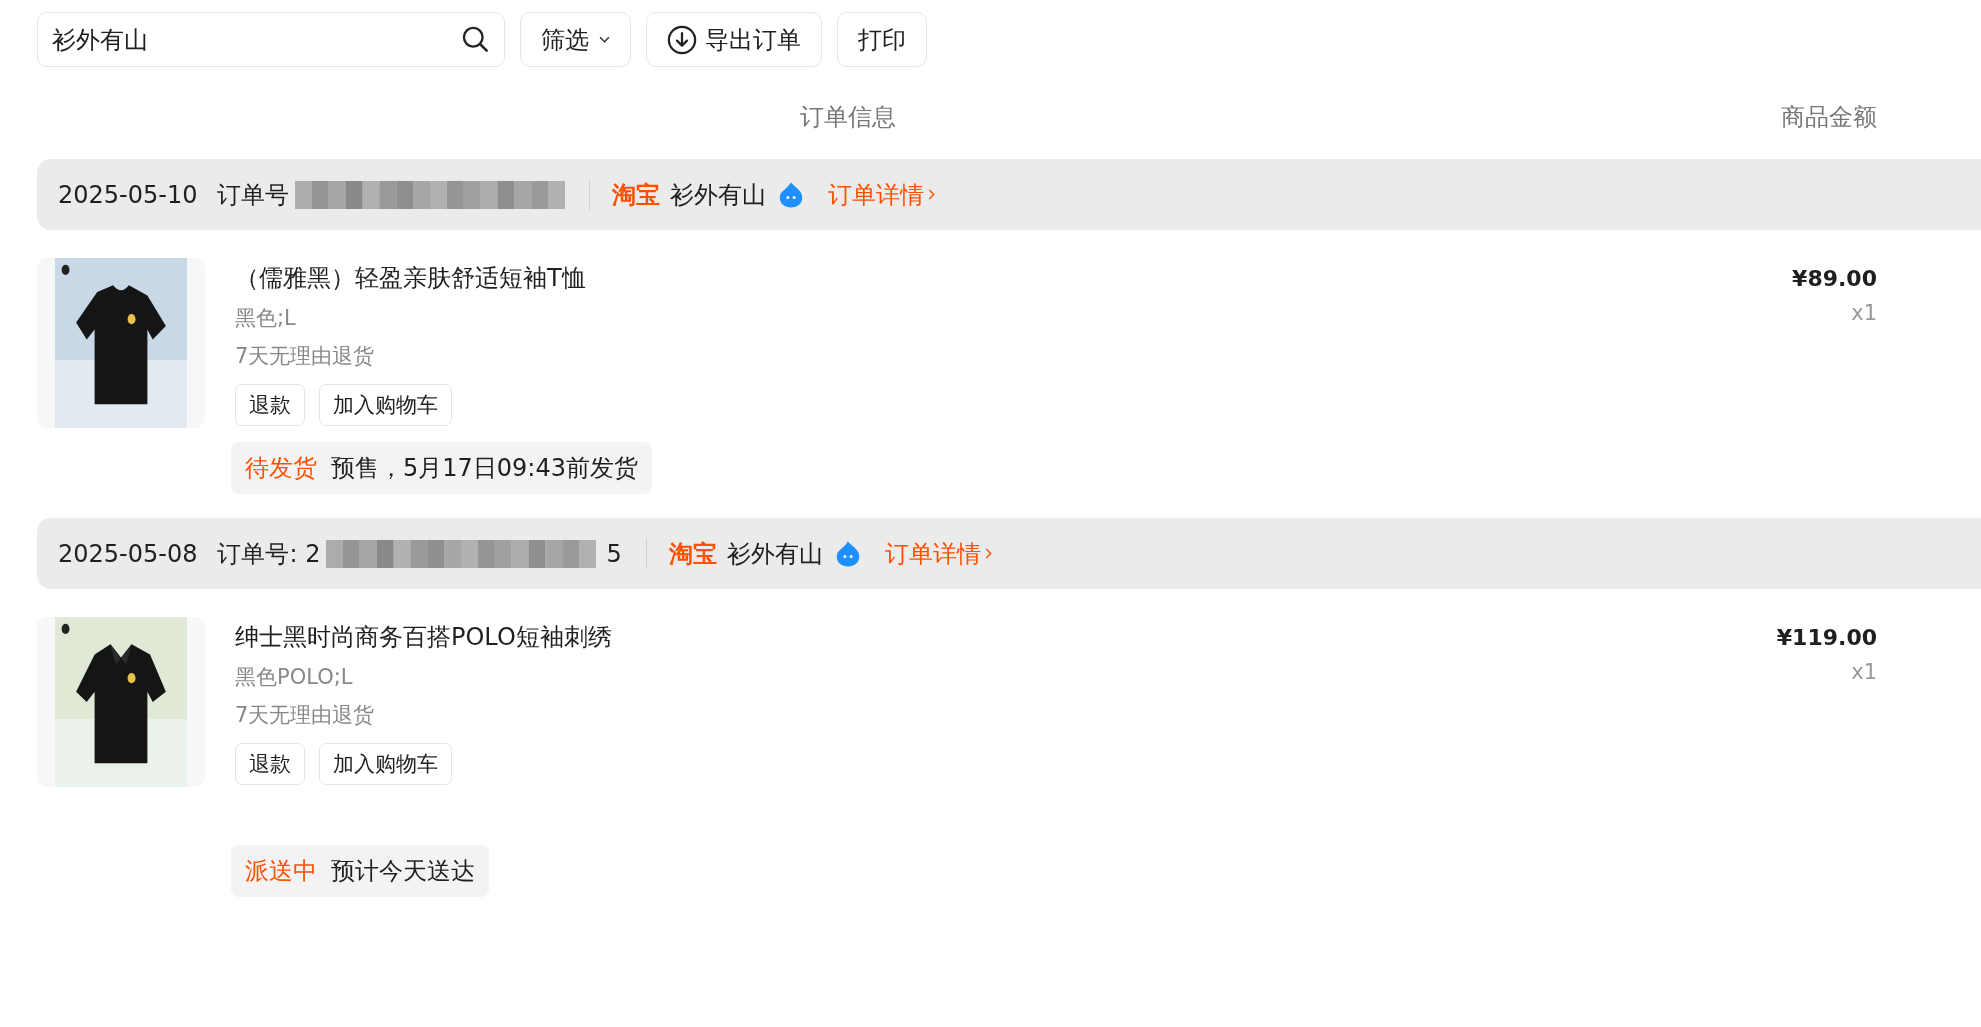 Image resolution: width=1981 pixels, height=1027 pixels. What do you see at coordinates (1014, 278) in the screenshot?
I see `product-title: （儒雅黑）轻盈亲肤舒适短袖T恤` at bounding box center [1014, 278].